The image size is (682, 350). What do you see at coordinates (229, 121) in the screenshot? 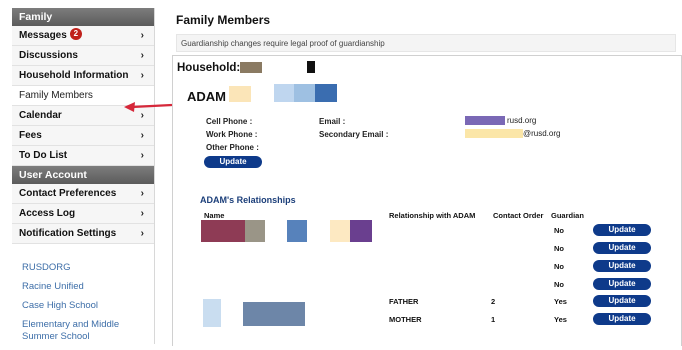
I see `cell-phone-label: Cell Phone :` at bounding box center [229, 121].